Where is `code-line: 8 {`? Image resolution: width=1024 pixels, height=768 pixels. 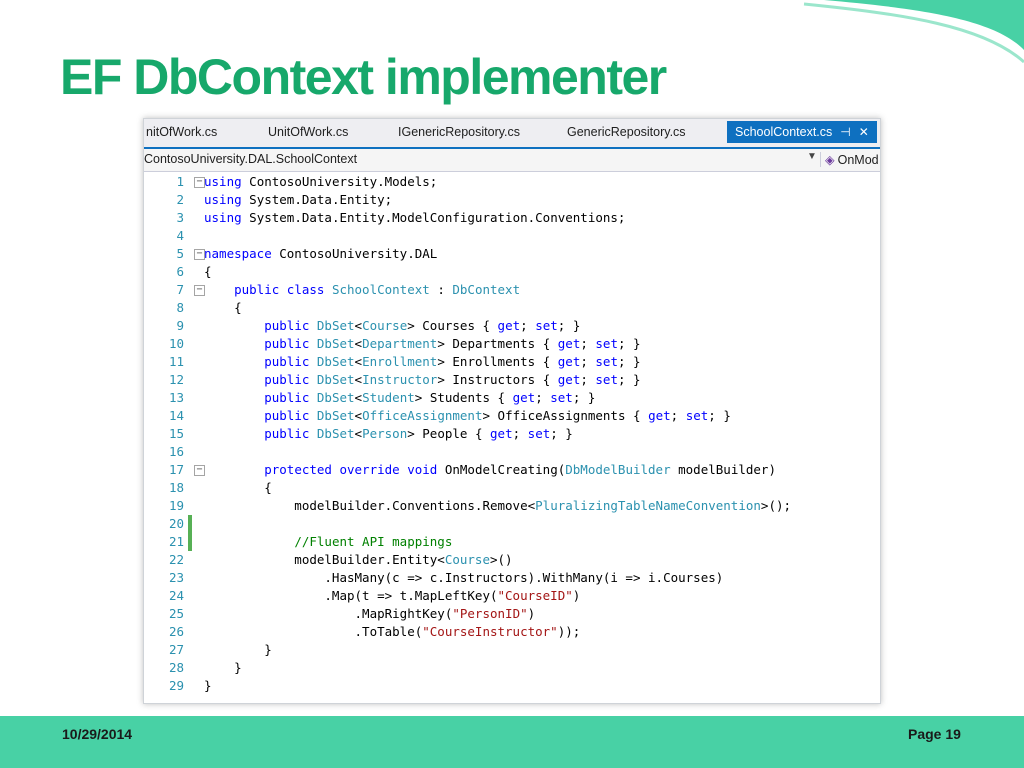 code-line: 8 { is located at coordinates (512, 308).